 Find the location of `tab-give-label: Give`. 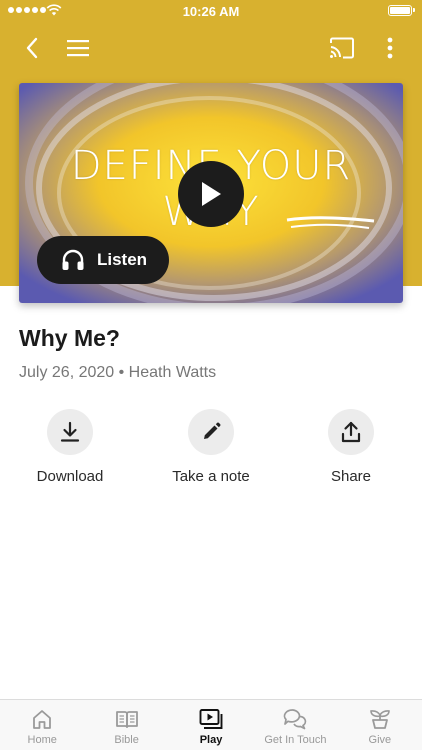

tab-give-label: Give is located at coordinates (380, 740).